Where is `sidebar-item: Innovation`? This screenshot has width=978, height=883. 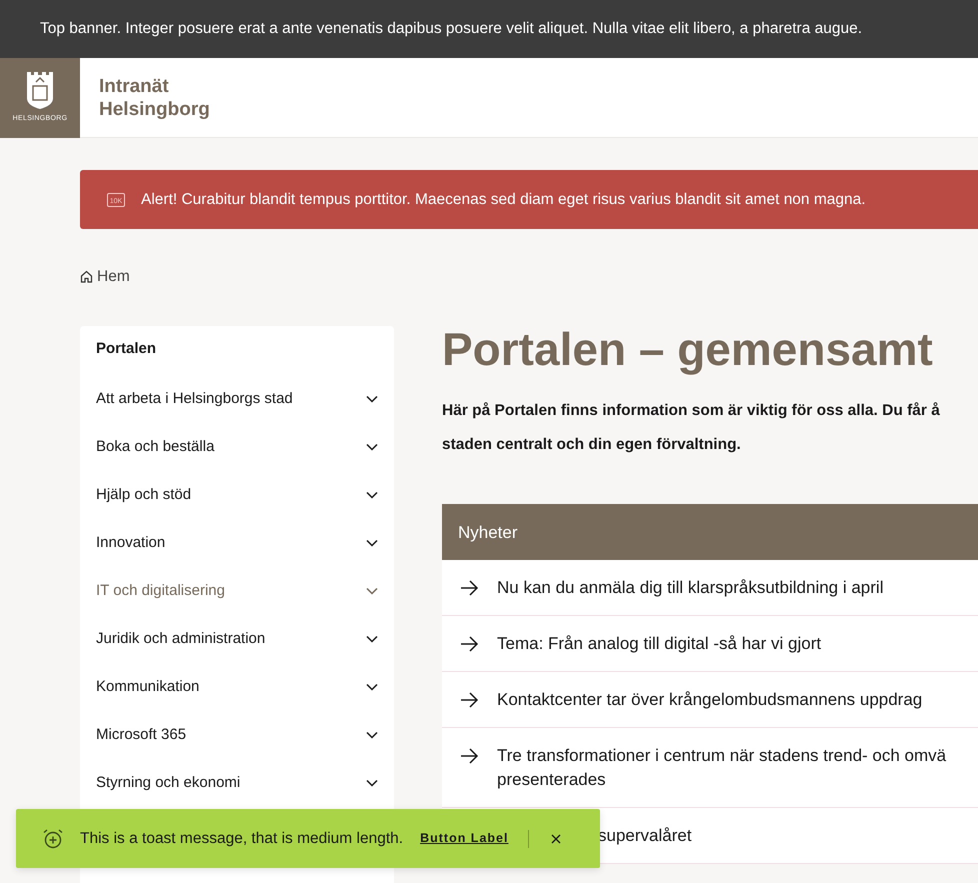
sidebar-item: Innovation is located at coordinates (237, 542).